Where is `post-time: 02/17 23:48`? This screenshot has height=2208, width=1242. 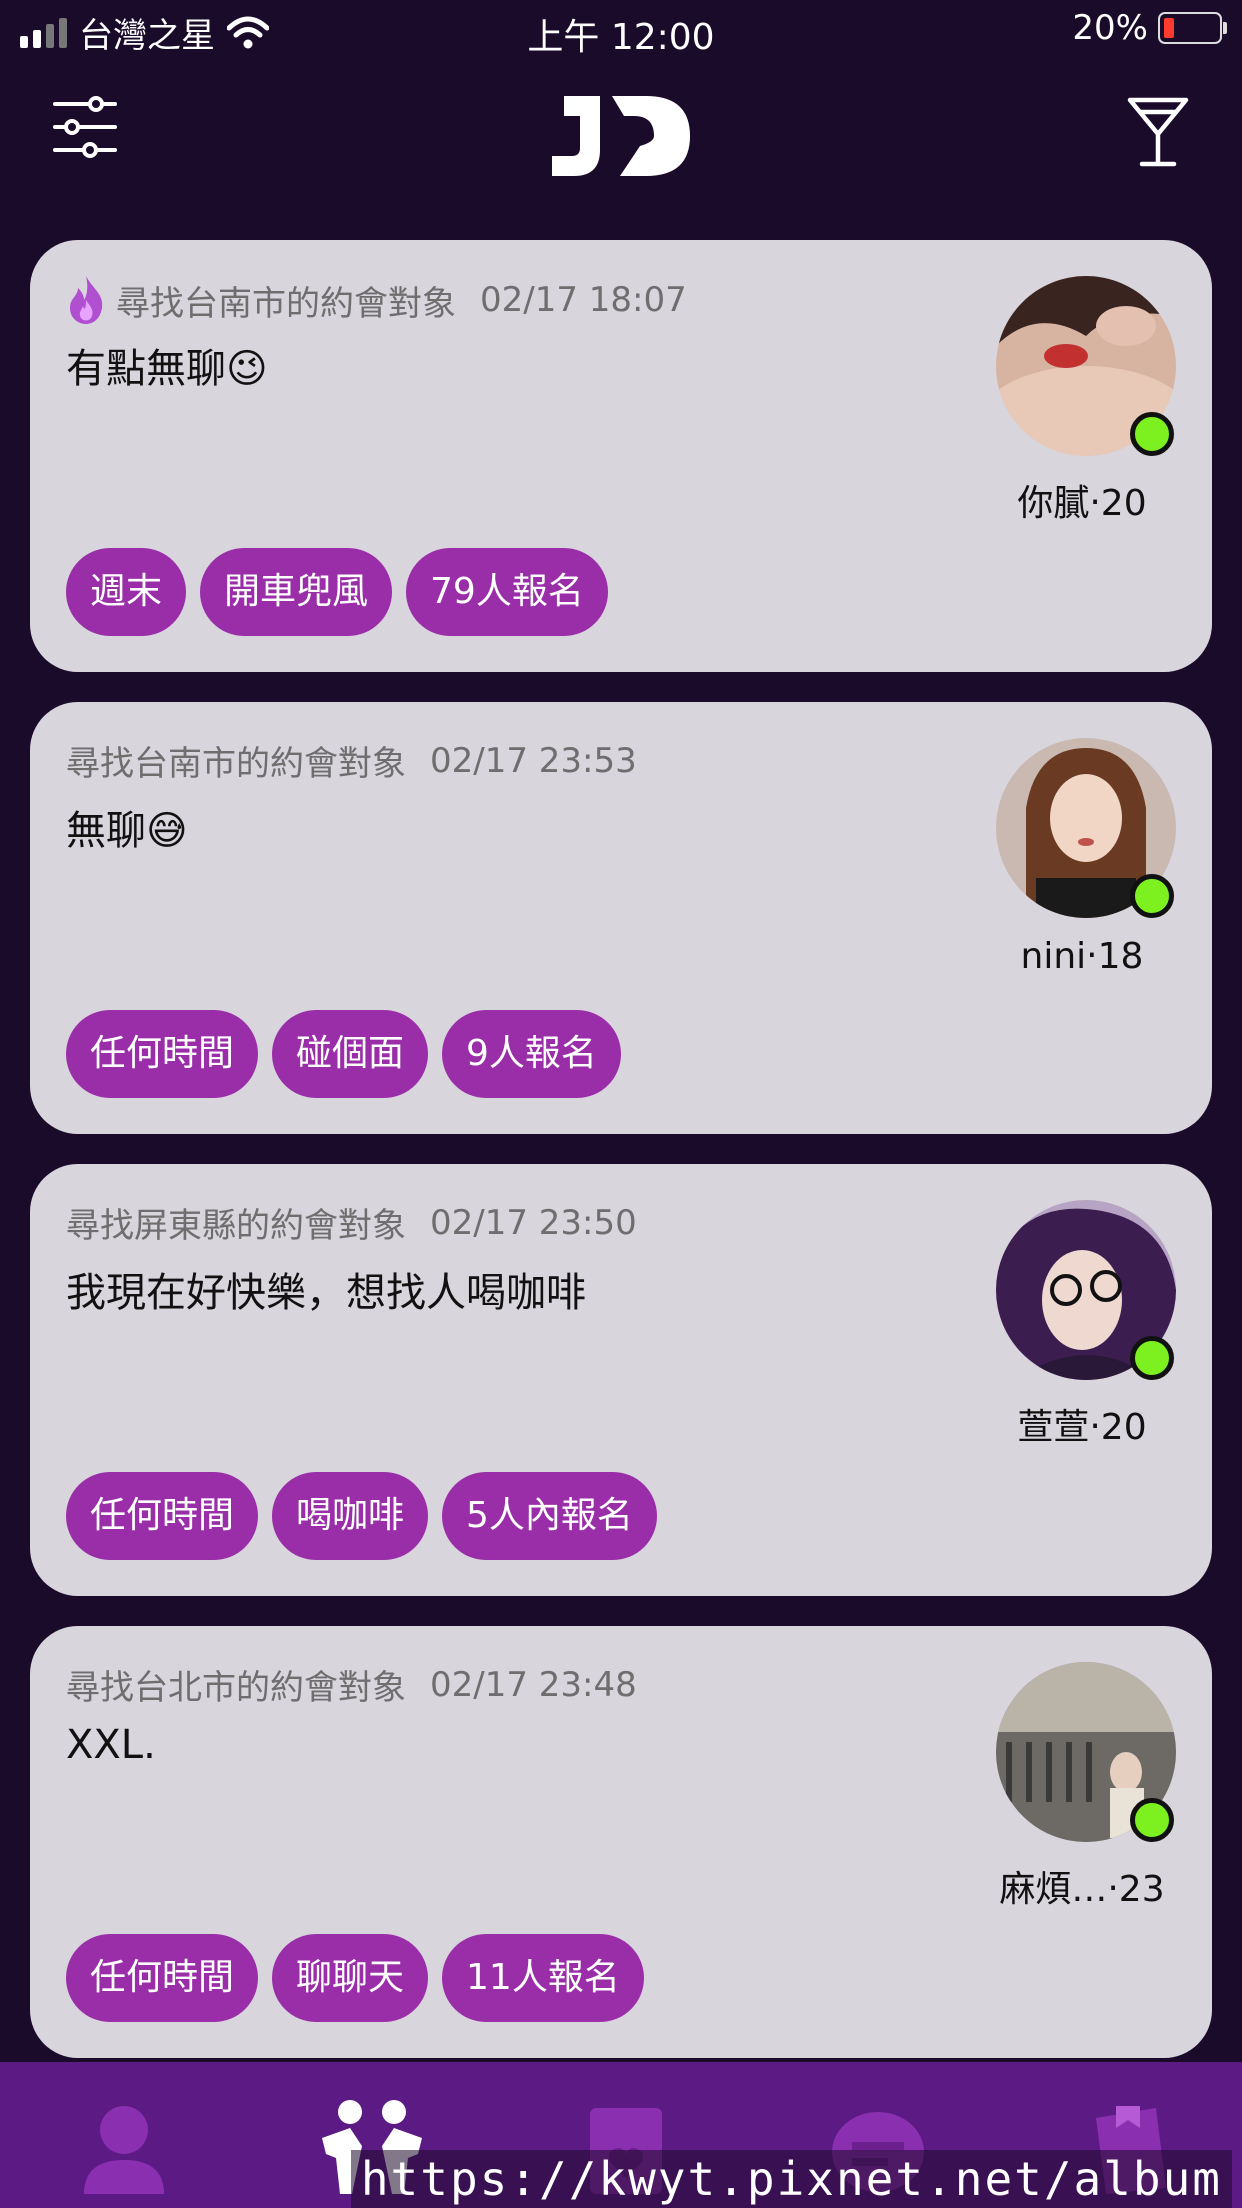
post-time: 02/17 23:48 is located at coordinates (533, 1684).